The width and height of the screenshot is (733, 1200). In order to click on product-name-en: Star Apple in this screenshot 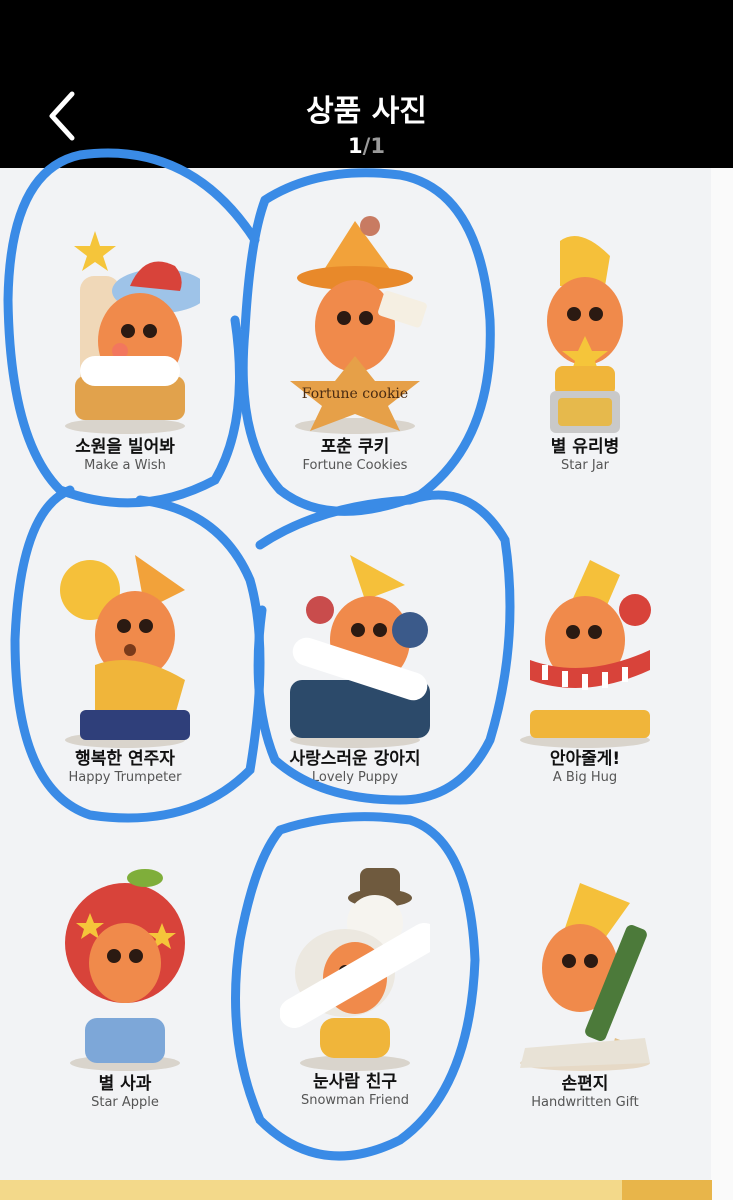, I will do `click(125, 1102)`.